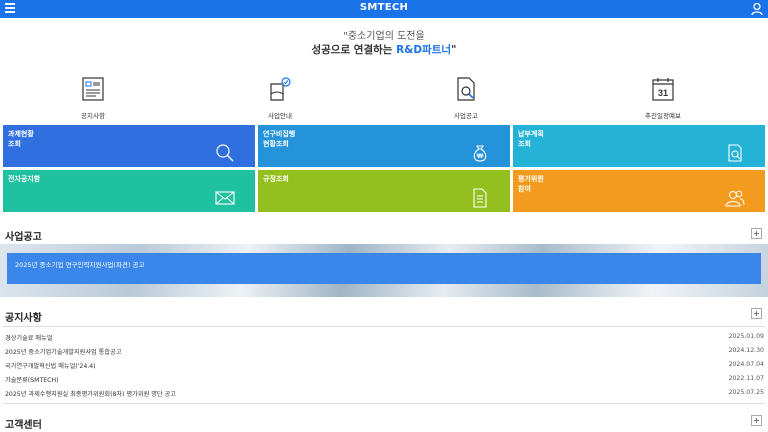 Image resolution: width=768 pixels, height=432 pixels. Describe the element at coordinates (93, 89) in the screenshot. I see `notice-board-icon` at that location.